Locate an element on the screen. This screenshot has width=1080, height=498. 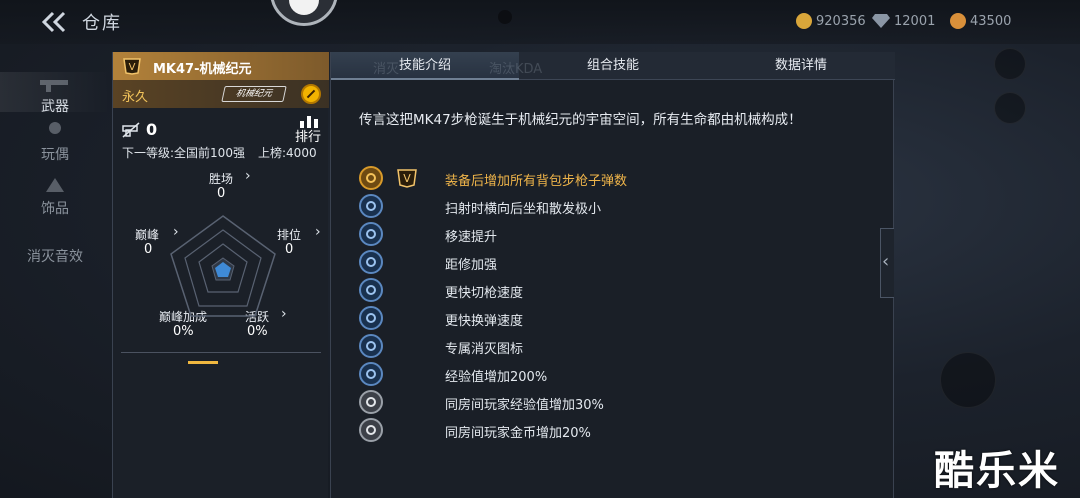
stat-rank-label: 排位 is located at coordinates (289, 234).